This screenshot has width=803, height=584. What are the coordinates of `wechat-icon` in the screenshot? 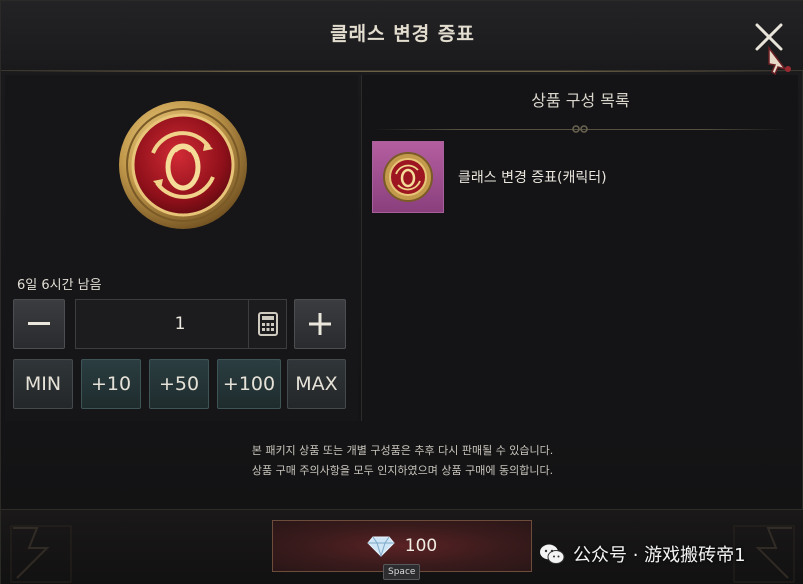 It's located at (552, 554).